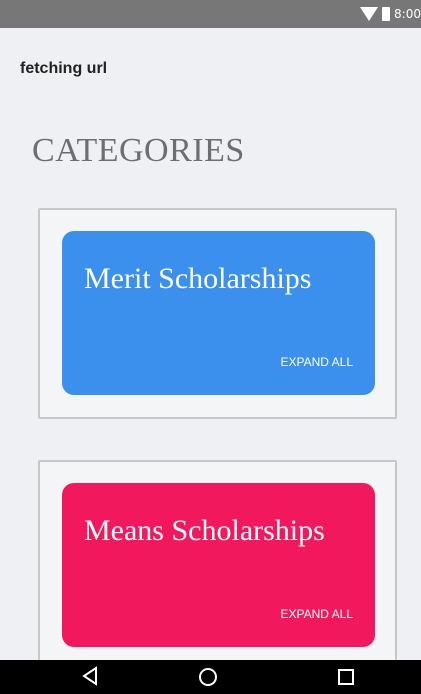 Image resolution: width=421 pixels, height=694 pixels. Describe the element at coordinates (210, 14) in the screenshot. I see `status-bar: 8:00` at that location.